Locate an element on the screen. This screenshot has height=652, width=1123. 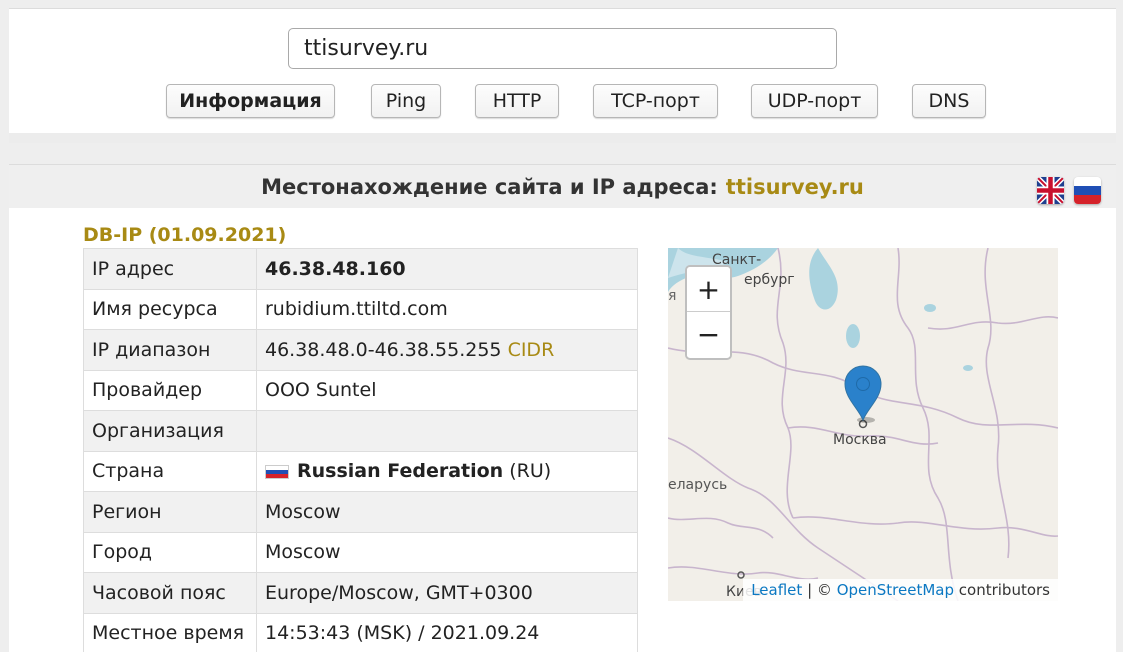
tab-http-button: HTTP is located at coordinates (517, 101).